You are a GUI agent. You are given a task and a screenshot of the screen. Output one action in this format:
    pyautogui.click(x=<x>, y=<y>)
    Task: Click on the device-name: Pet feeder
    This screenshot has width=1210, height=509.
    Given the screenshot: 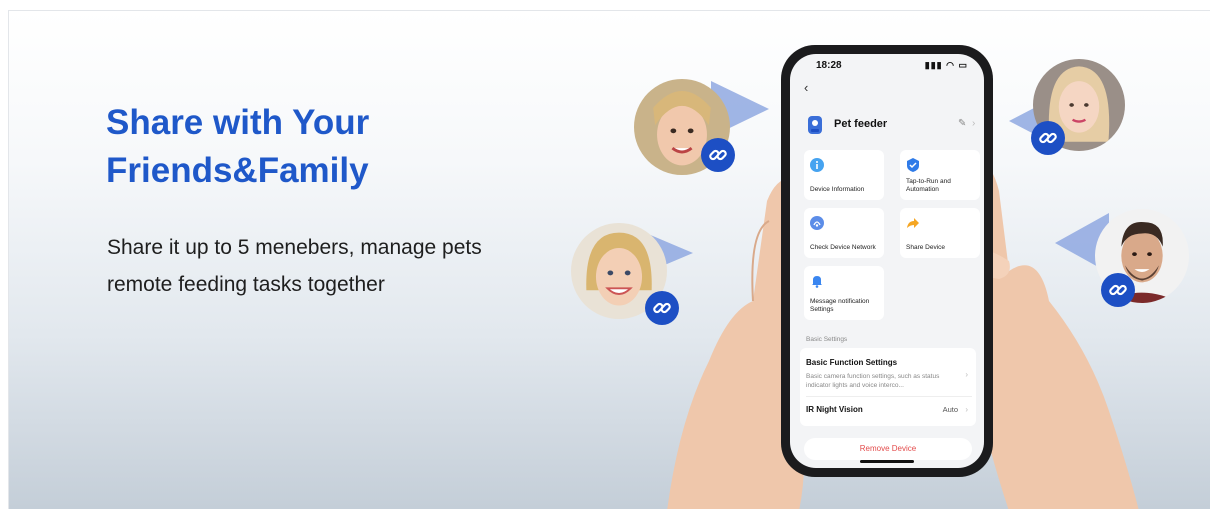 What is the action you would take?
    pyautogui.click(x=861, y=124)
    